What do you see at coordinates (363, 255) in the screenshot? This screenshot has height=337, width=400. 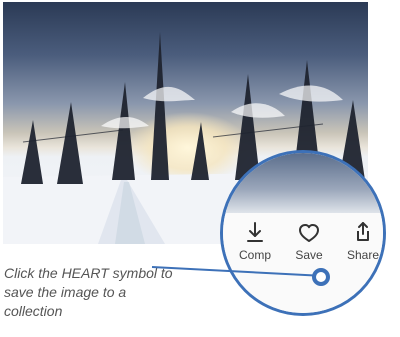 I see `share-label: Share` at bounding box center [363, 255].